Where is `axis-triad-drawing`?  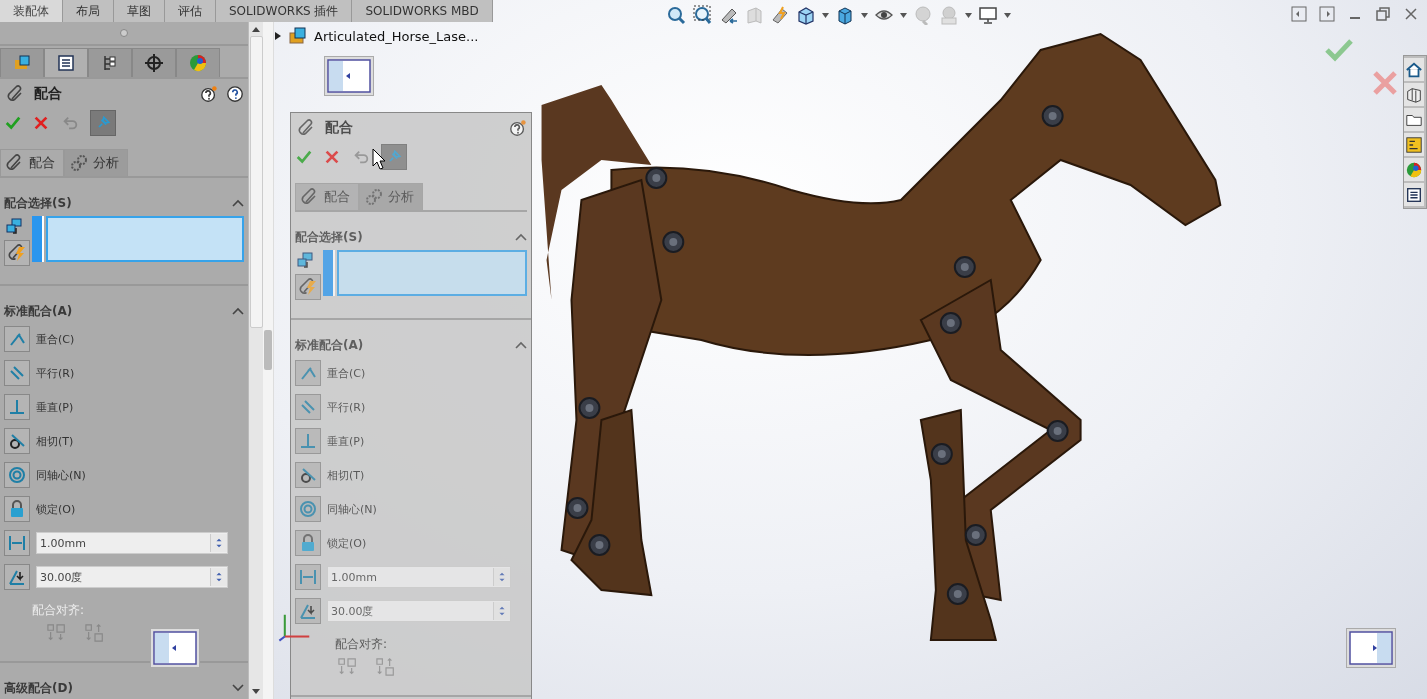
axis-triad-drawing is located at coordinates (295, 627).